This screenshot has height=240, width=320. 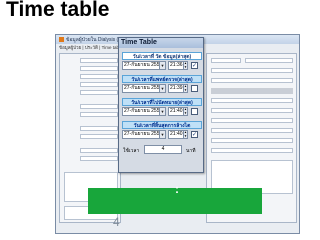 What do you see at coordinates (161, 43) in the screenshot?
I see `dialog-title: Time Table` at bounding box center [161, 43].